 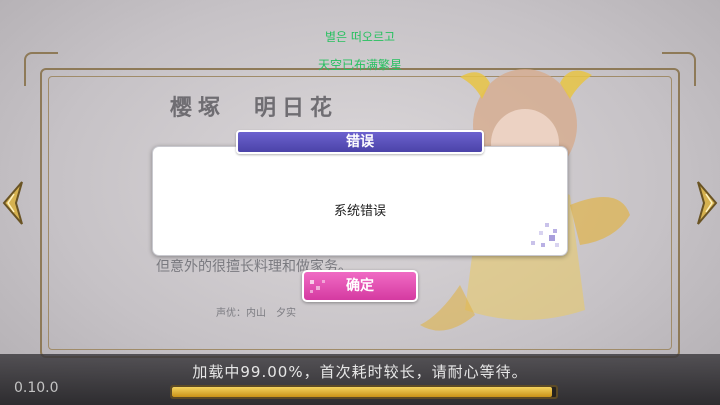 I want to click on dialog-message: 系统错误, so click(x=359, y=211).